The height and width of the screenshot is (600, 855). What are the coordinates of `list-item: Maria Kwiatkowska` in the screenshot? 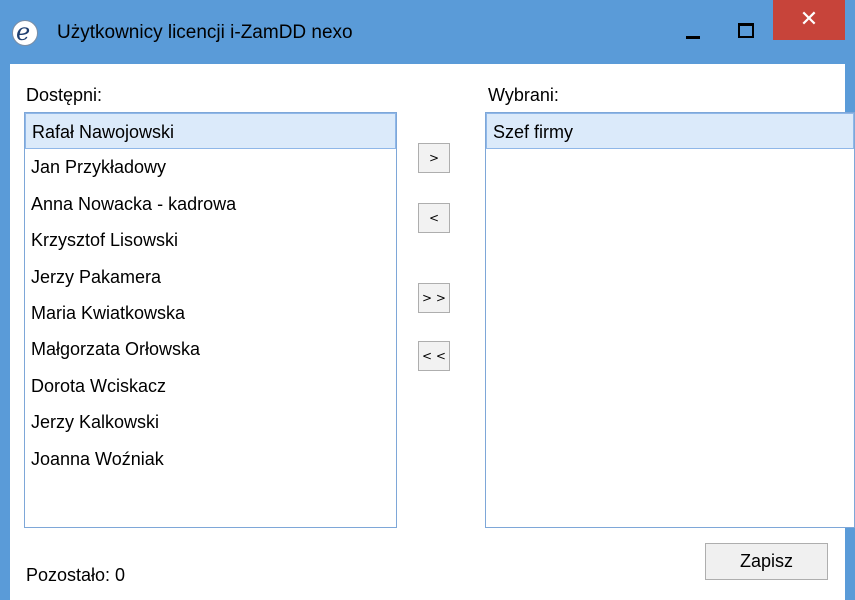 It's located at (210, 313).